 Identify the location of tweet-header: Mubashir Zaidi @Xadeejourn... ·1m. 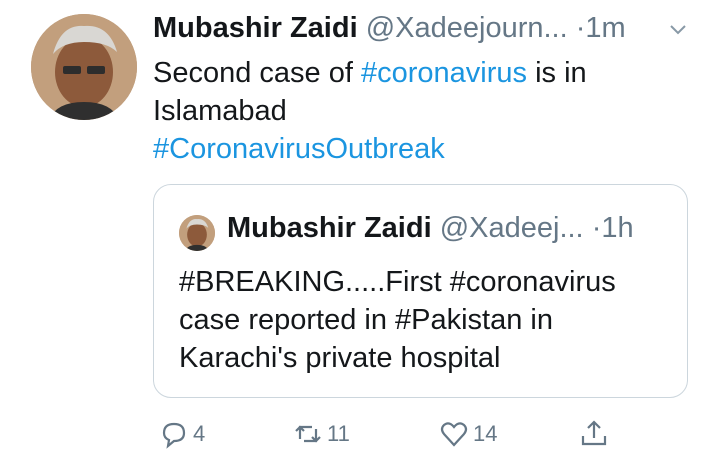
(423, 32).